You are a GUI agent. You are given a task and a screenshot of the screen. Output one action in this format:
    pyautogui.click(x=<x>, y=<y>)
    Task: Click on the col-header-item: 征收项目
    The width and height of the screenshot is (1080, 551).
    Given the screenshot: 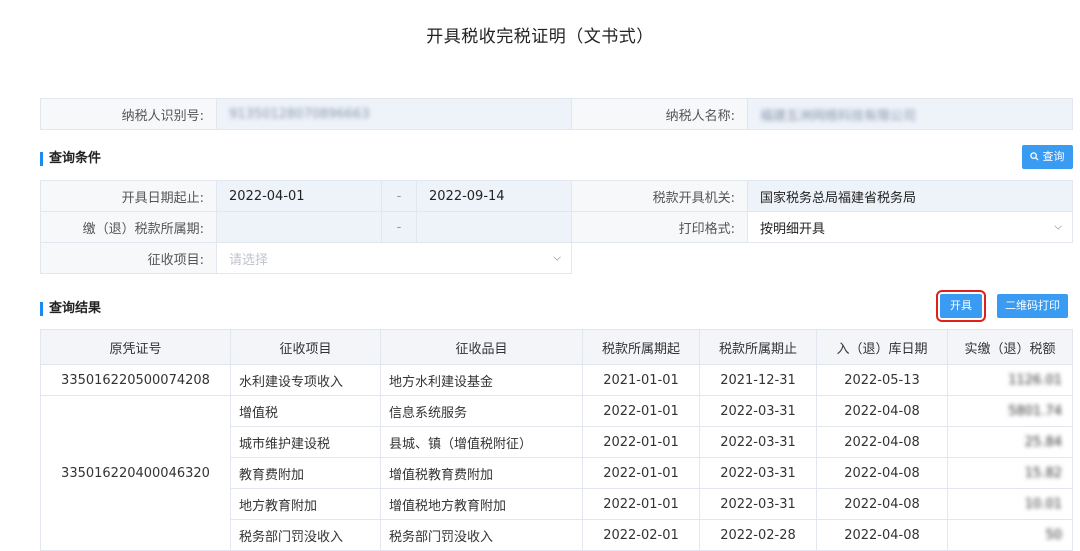 What is the action you would take?
    pyautogui.click(x=305, y=347)
    